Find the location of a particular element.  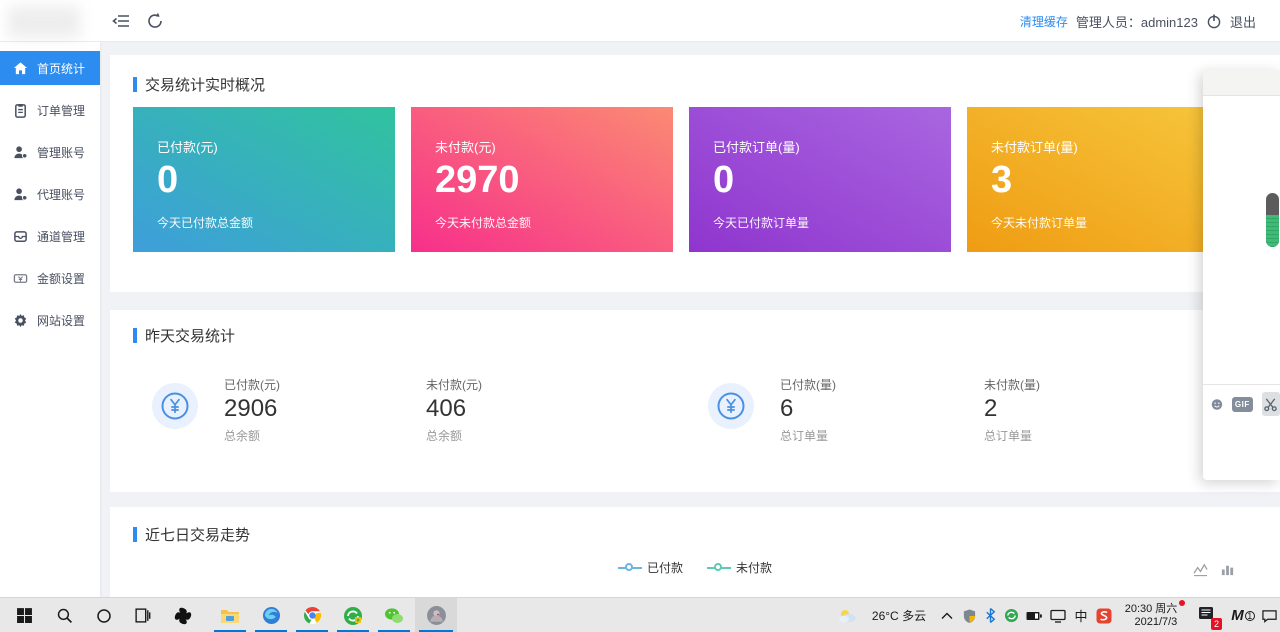

bar-chart-icon is located at coordinates (1227, 569).